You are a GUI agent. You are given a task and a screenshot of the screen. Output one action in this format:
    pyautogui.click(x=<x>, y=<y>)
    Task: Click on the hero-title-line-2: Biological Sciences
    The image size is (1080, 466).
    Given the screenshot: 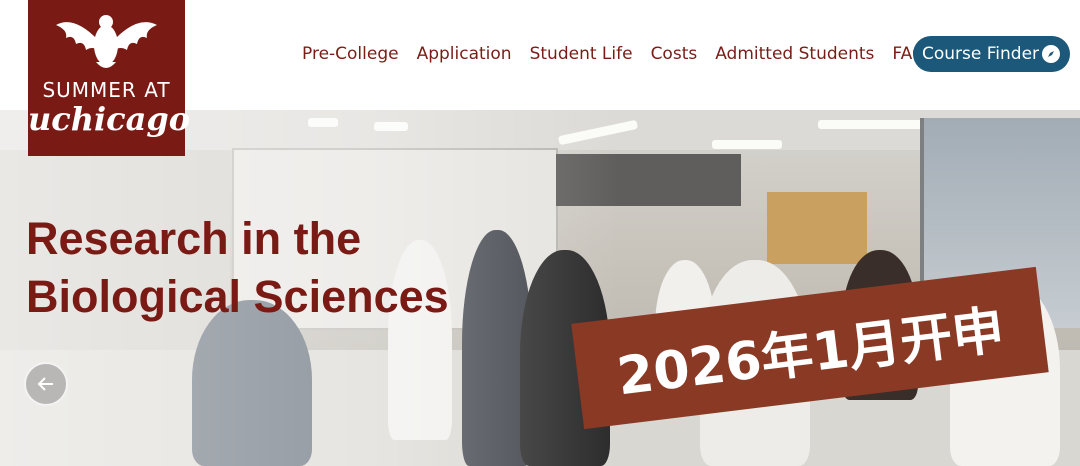 What is the action you would take?
    pyautogui.click(x=237, y=296)
    